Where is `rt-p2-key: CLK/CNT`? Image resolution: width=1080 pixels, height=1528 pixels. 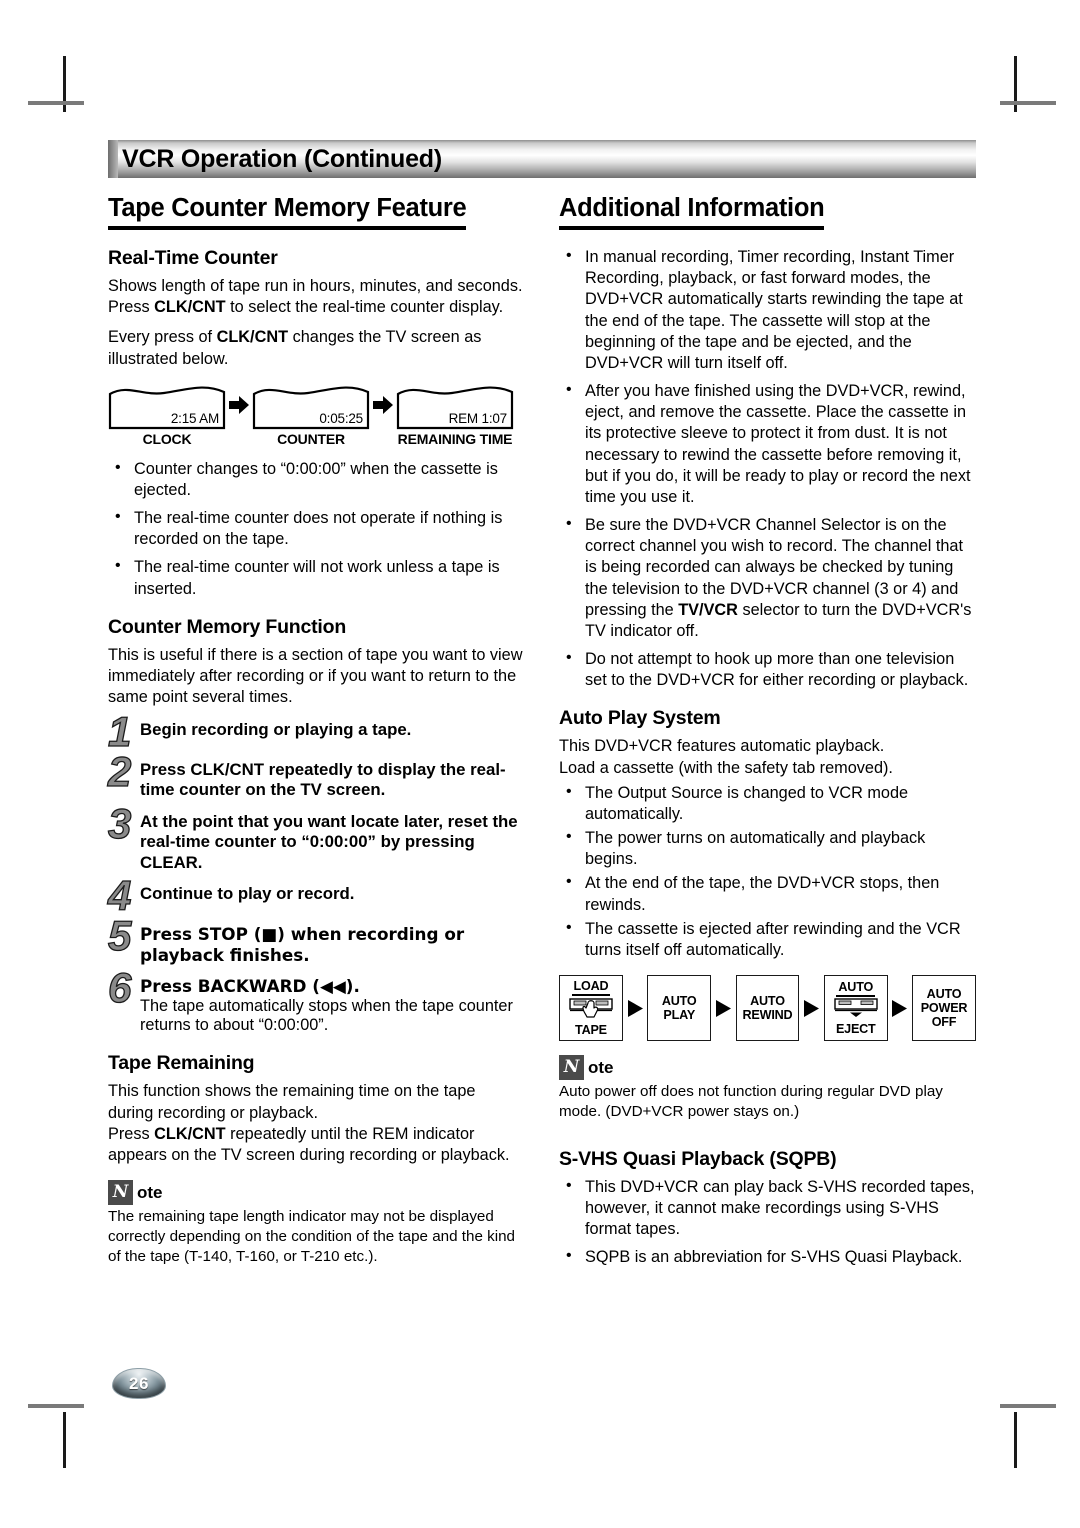 rt-p2-key: CLK/CNT is located at coordinates (252, 337).